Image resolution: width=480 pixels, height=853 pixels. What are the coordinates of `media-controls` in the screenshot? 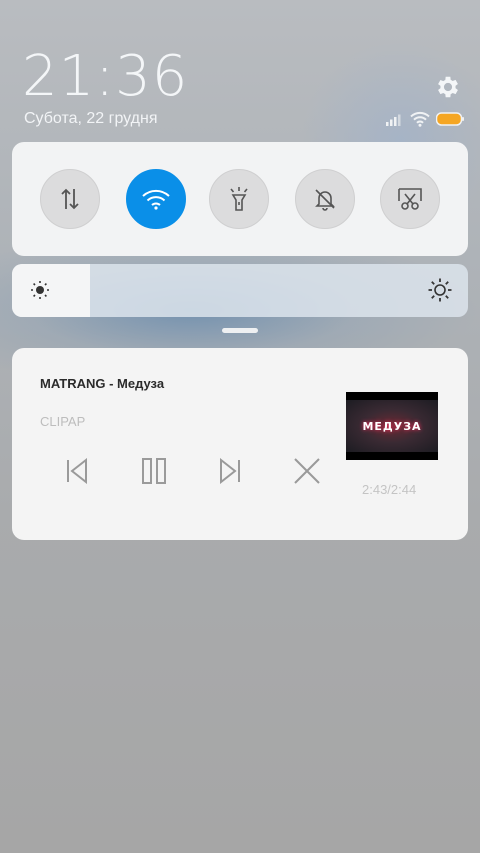 It's located at (190, 471).